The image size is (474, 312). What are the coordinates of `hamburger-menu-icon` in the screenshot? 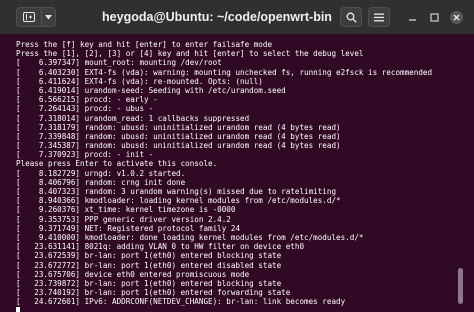 It's located at (379, 17).